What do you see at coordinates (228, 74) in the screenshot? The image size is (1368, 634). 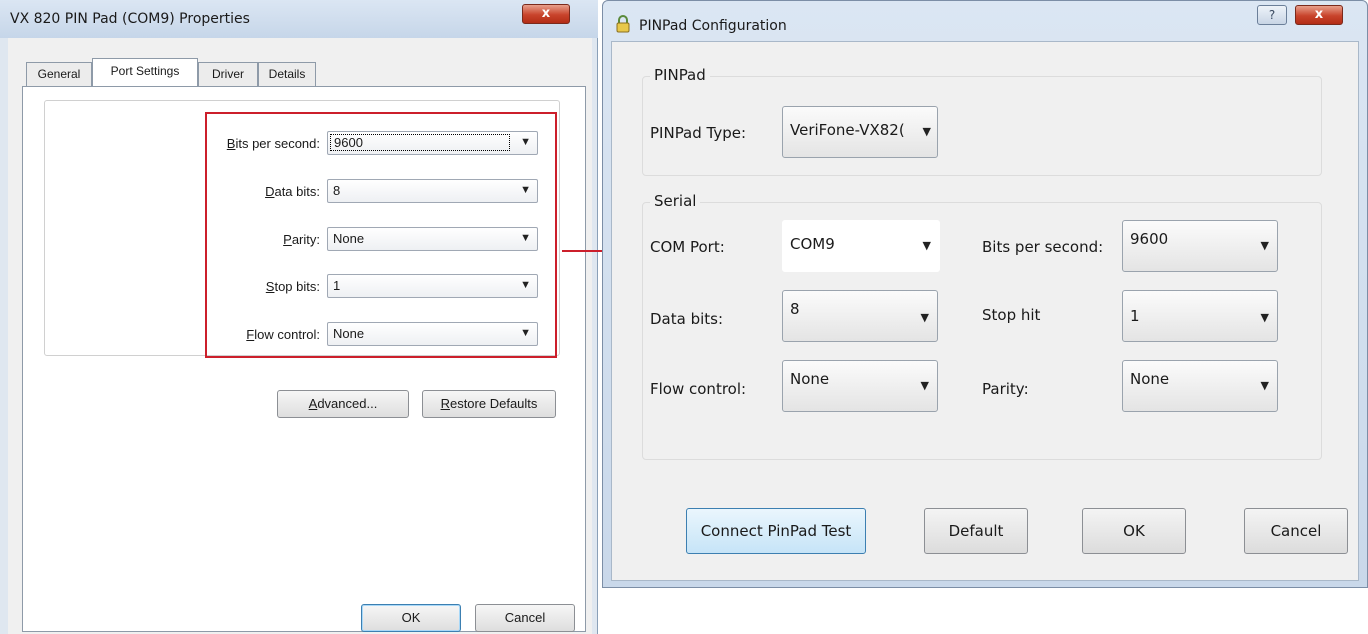 I see `tab-driver: Driver` at bounding box center [228, 74].